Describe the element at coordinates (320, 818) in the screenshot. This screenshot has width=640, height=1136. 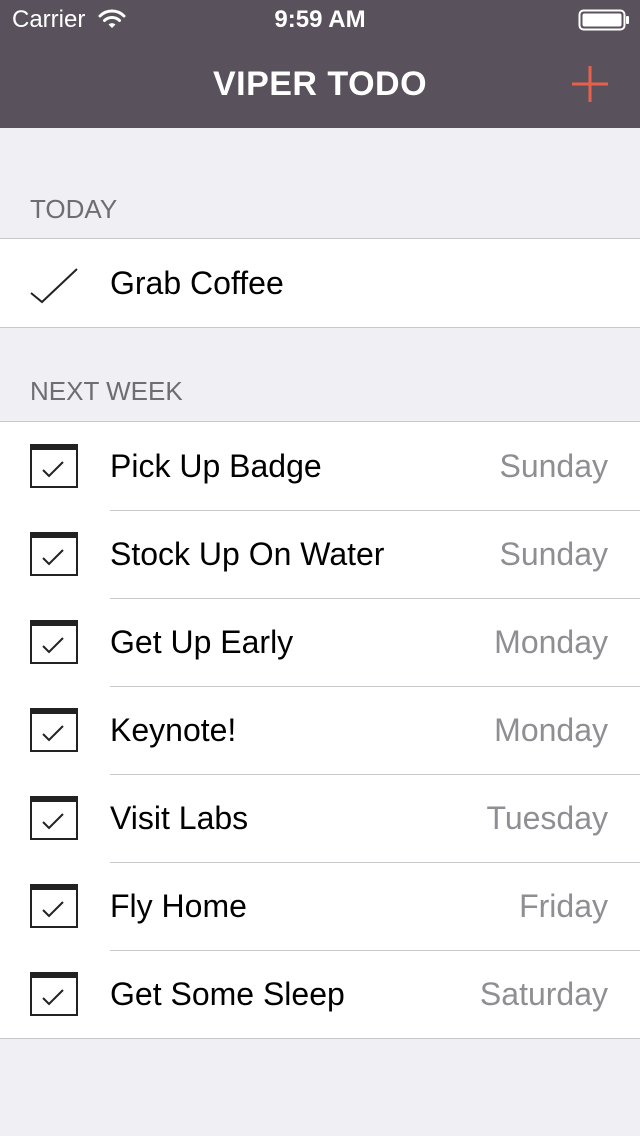
I see `list-item: Visit Labs Tuesday` at that location.